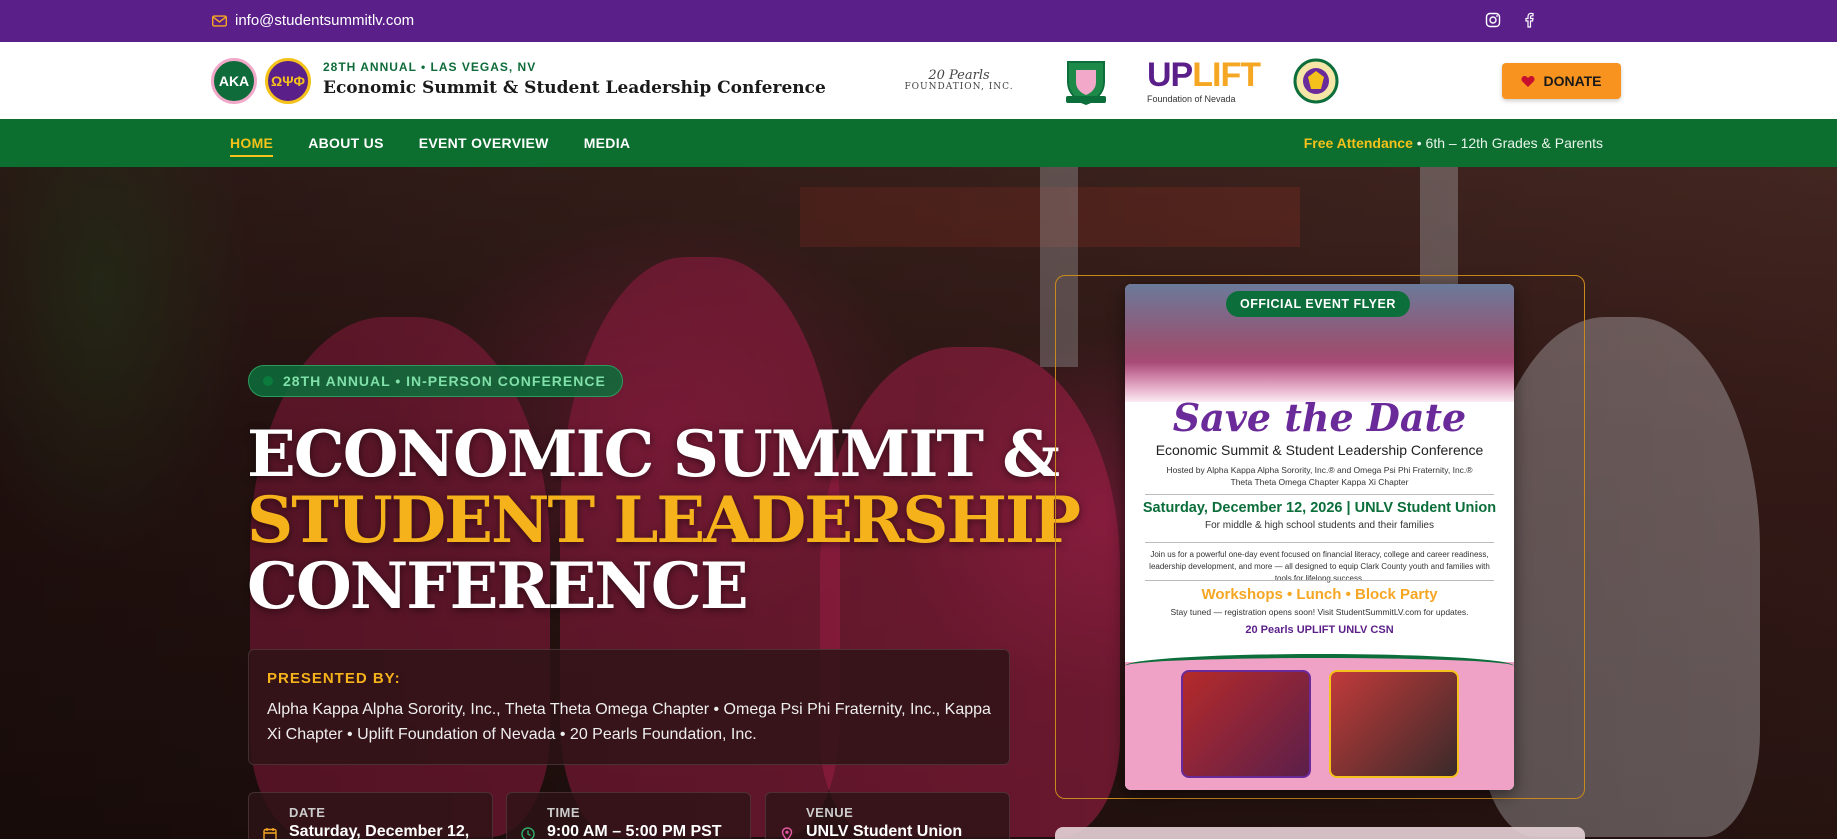  I want to click on flyer-bottom-panel, so click(1319, 722).